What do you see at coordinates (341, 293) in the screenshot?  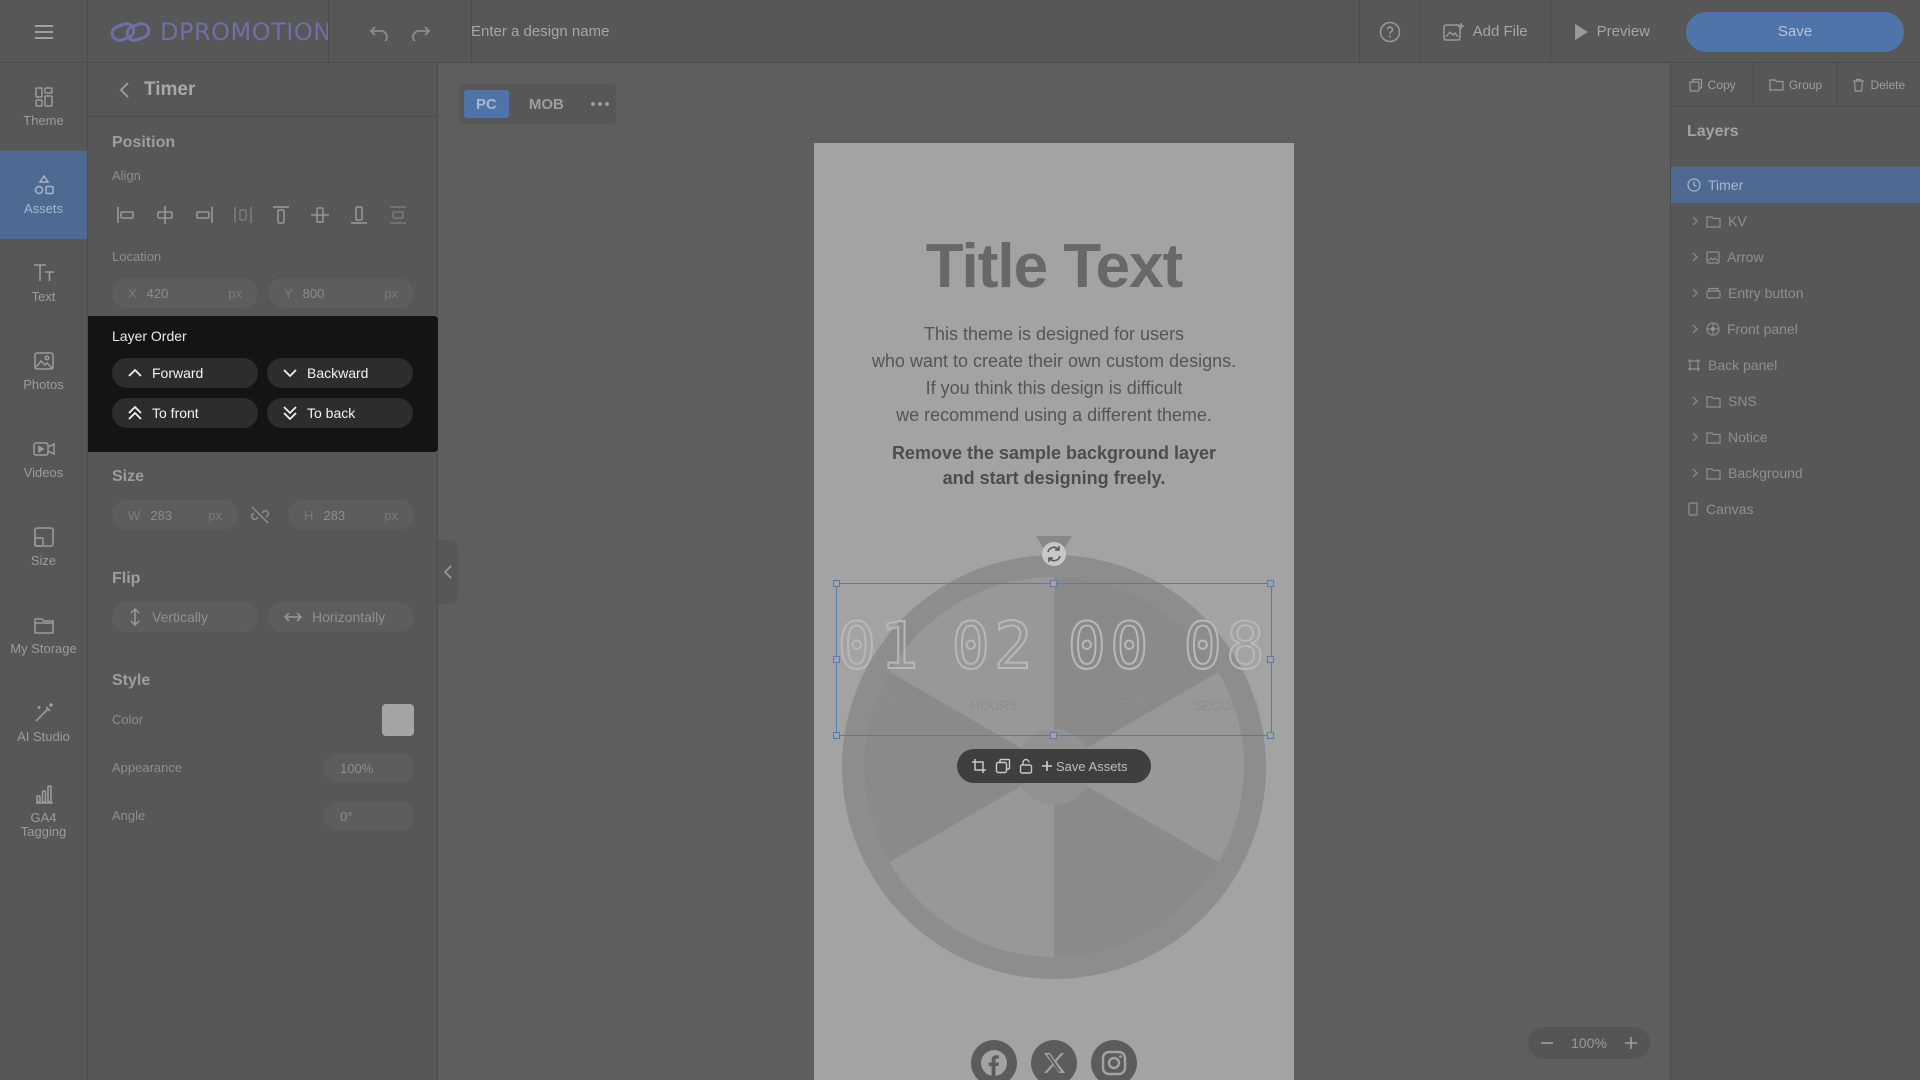 I see `y-position-input: Y 800 px` at bounding box center [341, 293].